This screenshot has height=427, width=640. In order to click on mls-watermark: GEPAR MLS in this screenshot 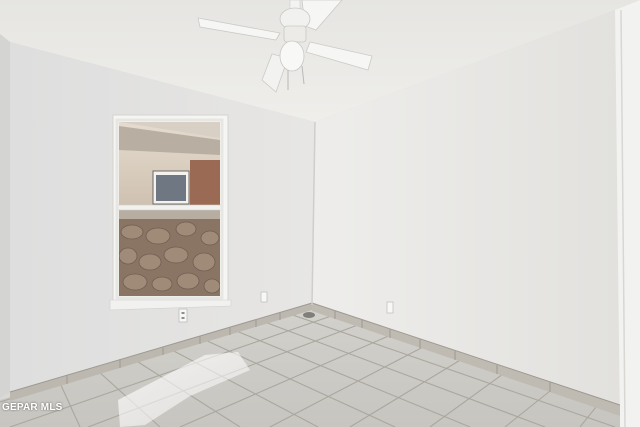, I will do `click(32, 407)`.